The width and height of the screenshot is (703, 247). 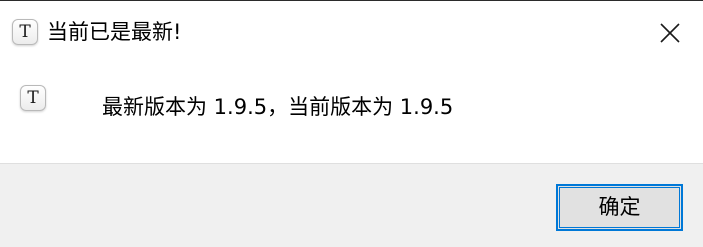 I want to click on close-button, so click(x=670, y=33).